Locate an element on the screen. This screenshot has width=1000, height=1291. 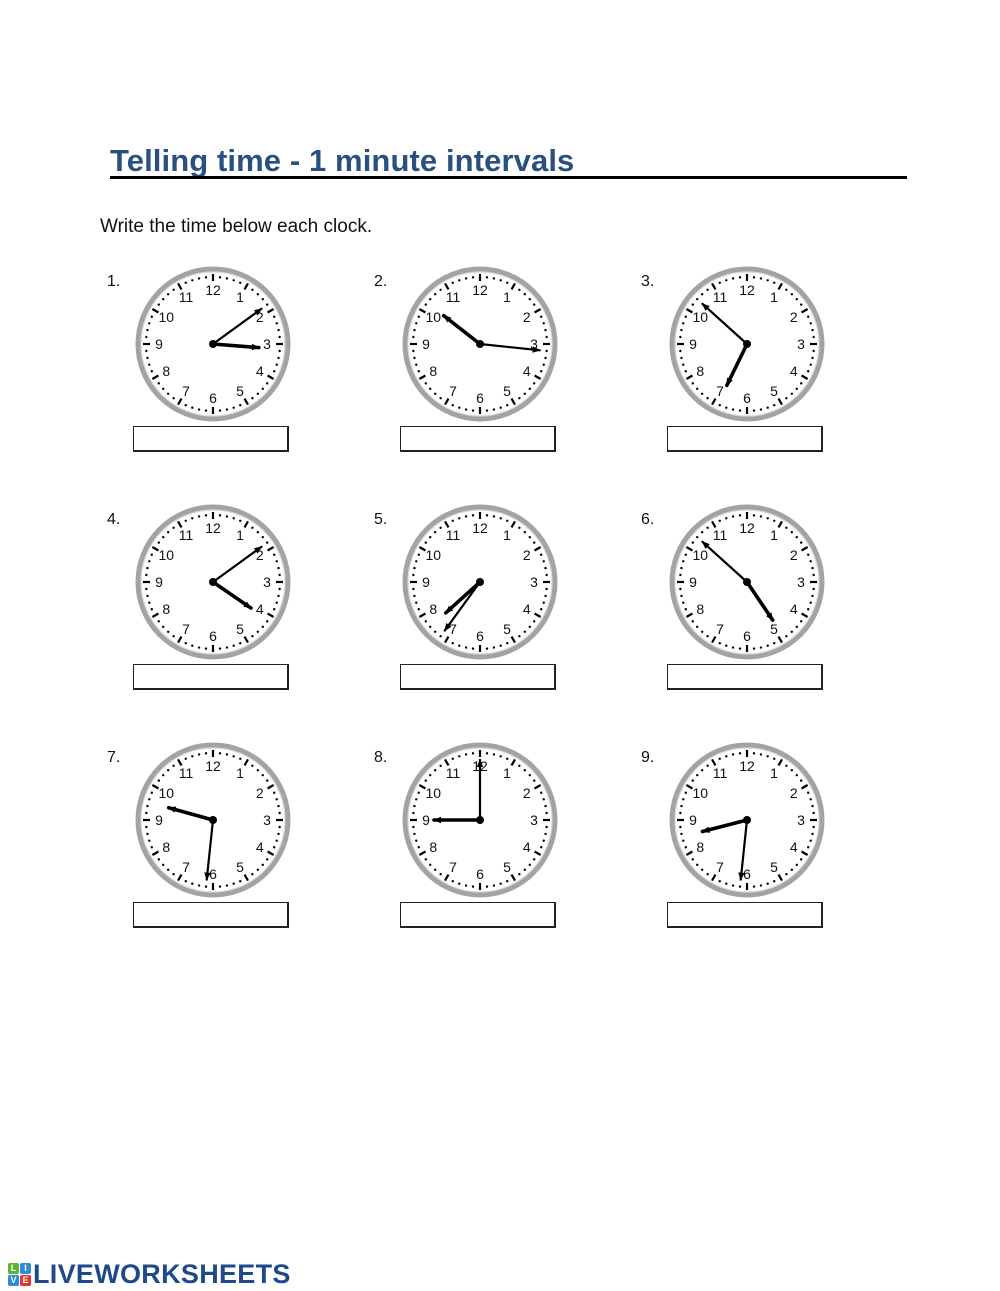
clock-item: 1. 12 1 2 3 4 5 6 7 8 9 10 11 is located at coordinates (227, 369).